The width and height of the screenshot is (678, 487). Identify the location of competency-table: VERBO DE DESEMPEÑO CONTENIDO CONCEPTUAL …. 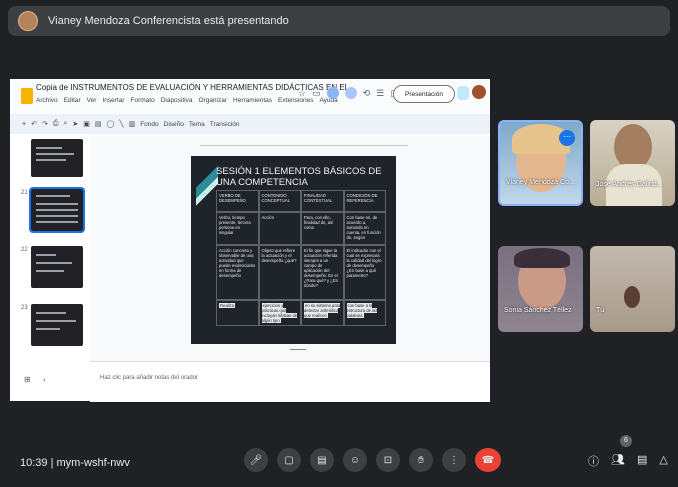
(301, 258).